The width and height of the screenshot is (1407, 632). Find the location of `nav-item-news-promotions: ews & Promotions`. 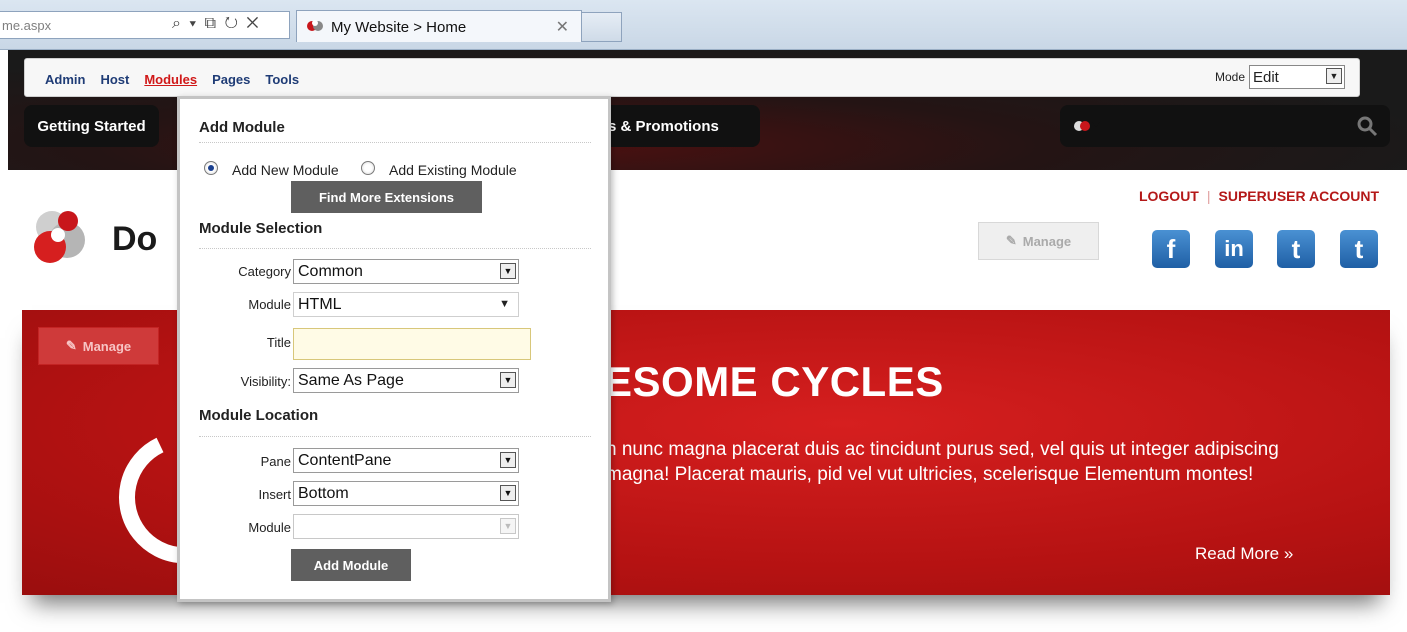

nav-item-news-promotions: ews & Promotions is located at coordinates (674, 126).